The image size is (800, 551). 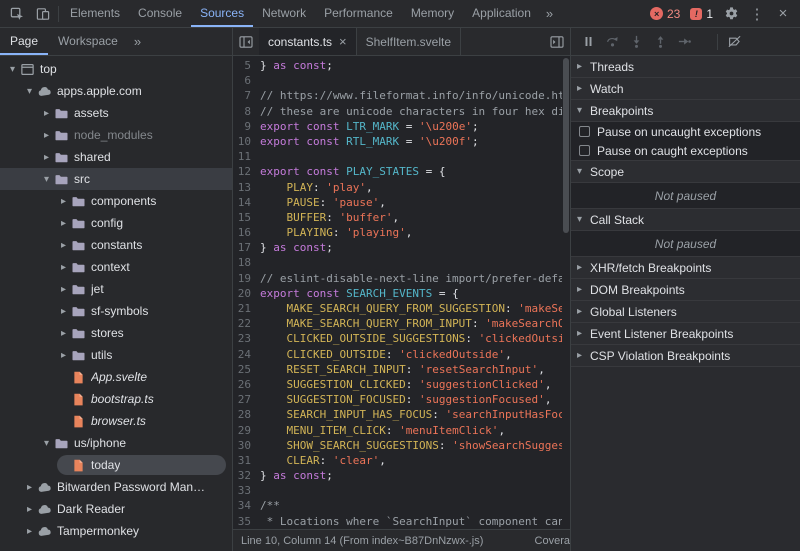 I want to click on code-text: export const RTL_MARK = '\u200f';, so click(x=411, y=141).